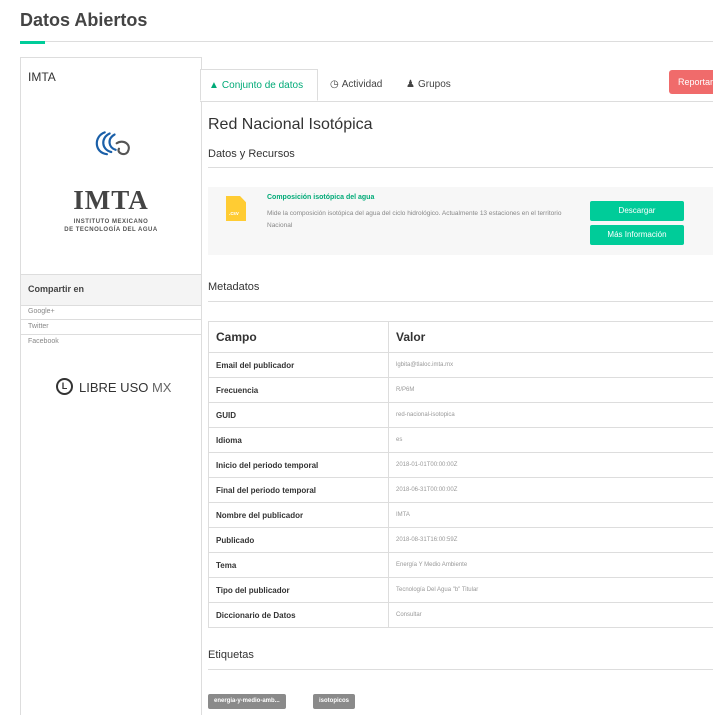  What do you see at coordinates (461, 440) in the screenshot?
I see `table-row: Idiomaes` at bounding box center [461, 440].